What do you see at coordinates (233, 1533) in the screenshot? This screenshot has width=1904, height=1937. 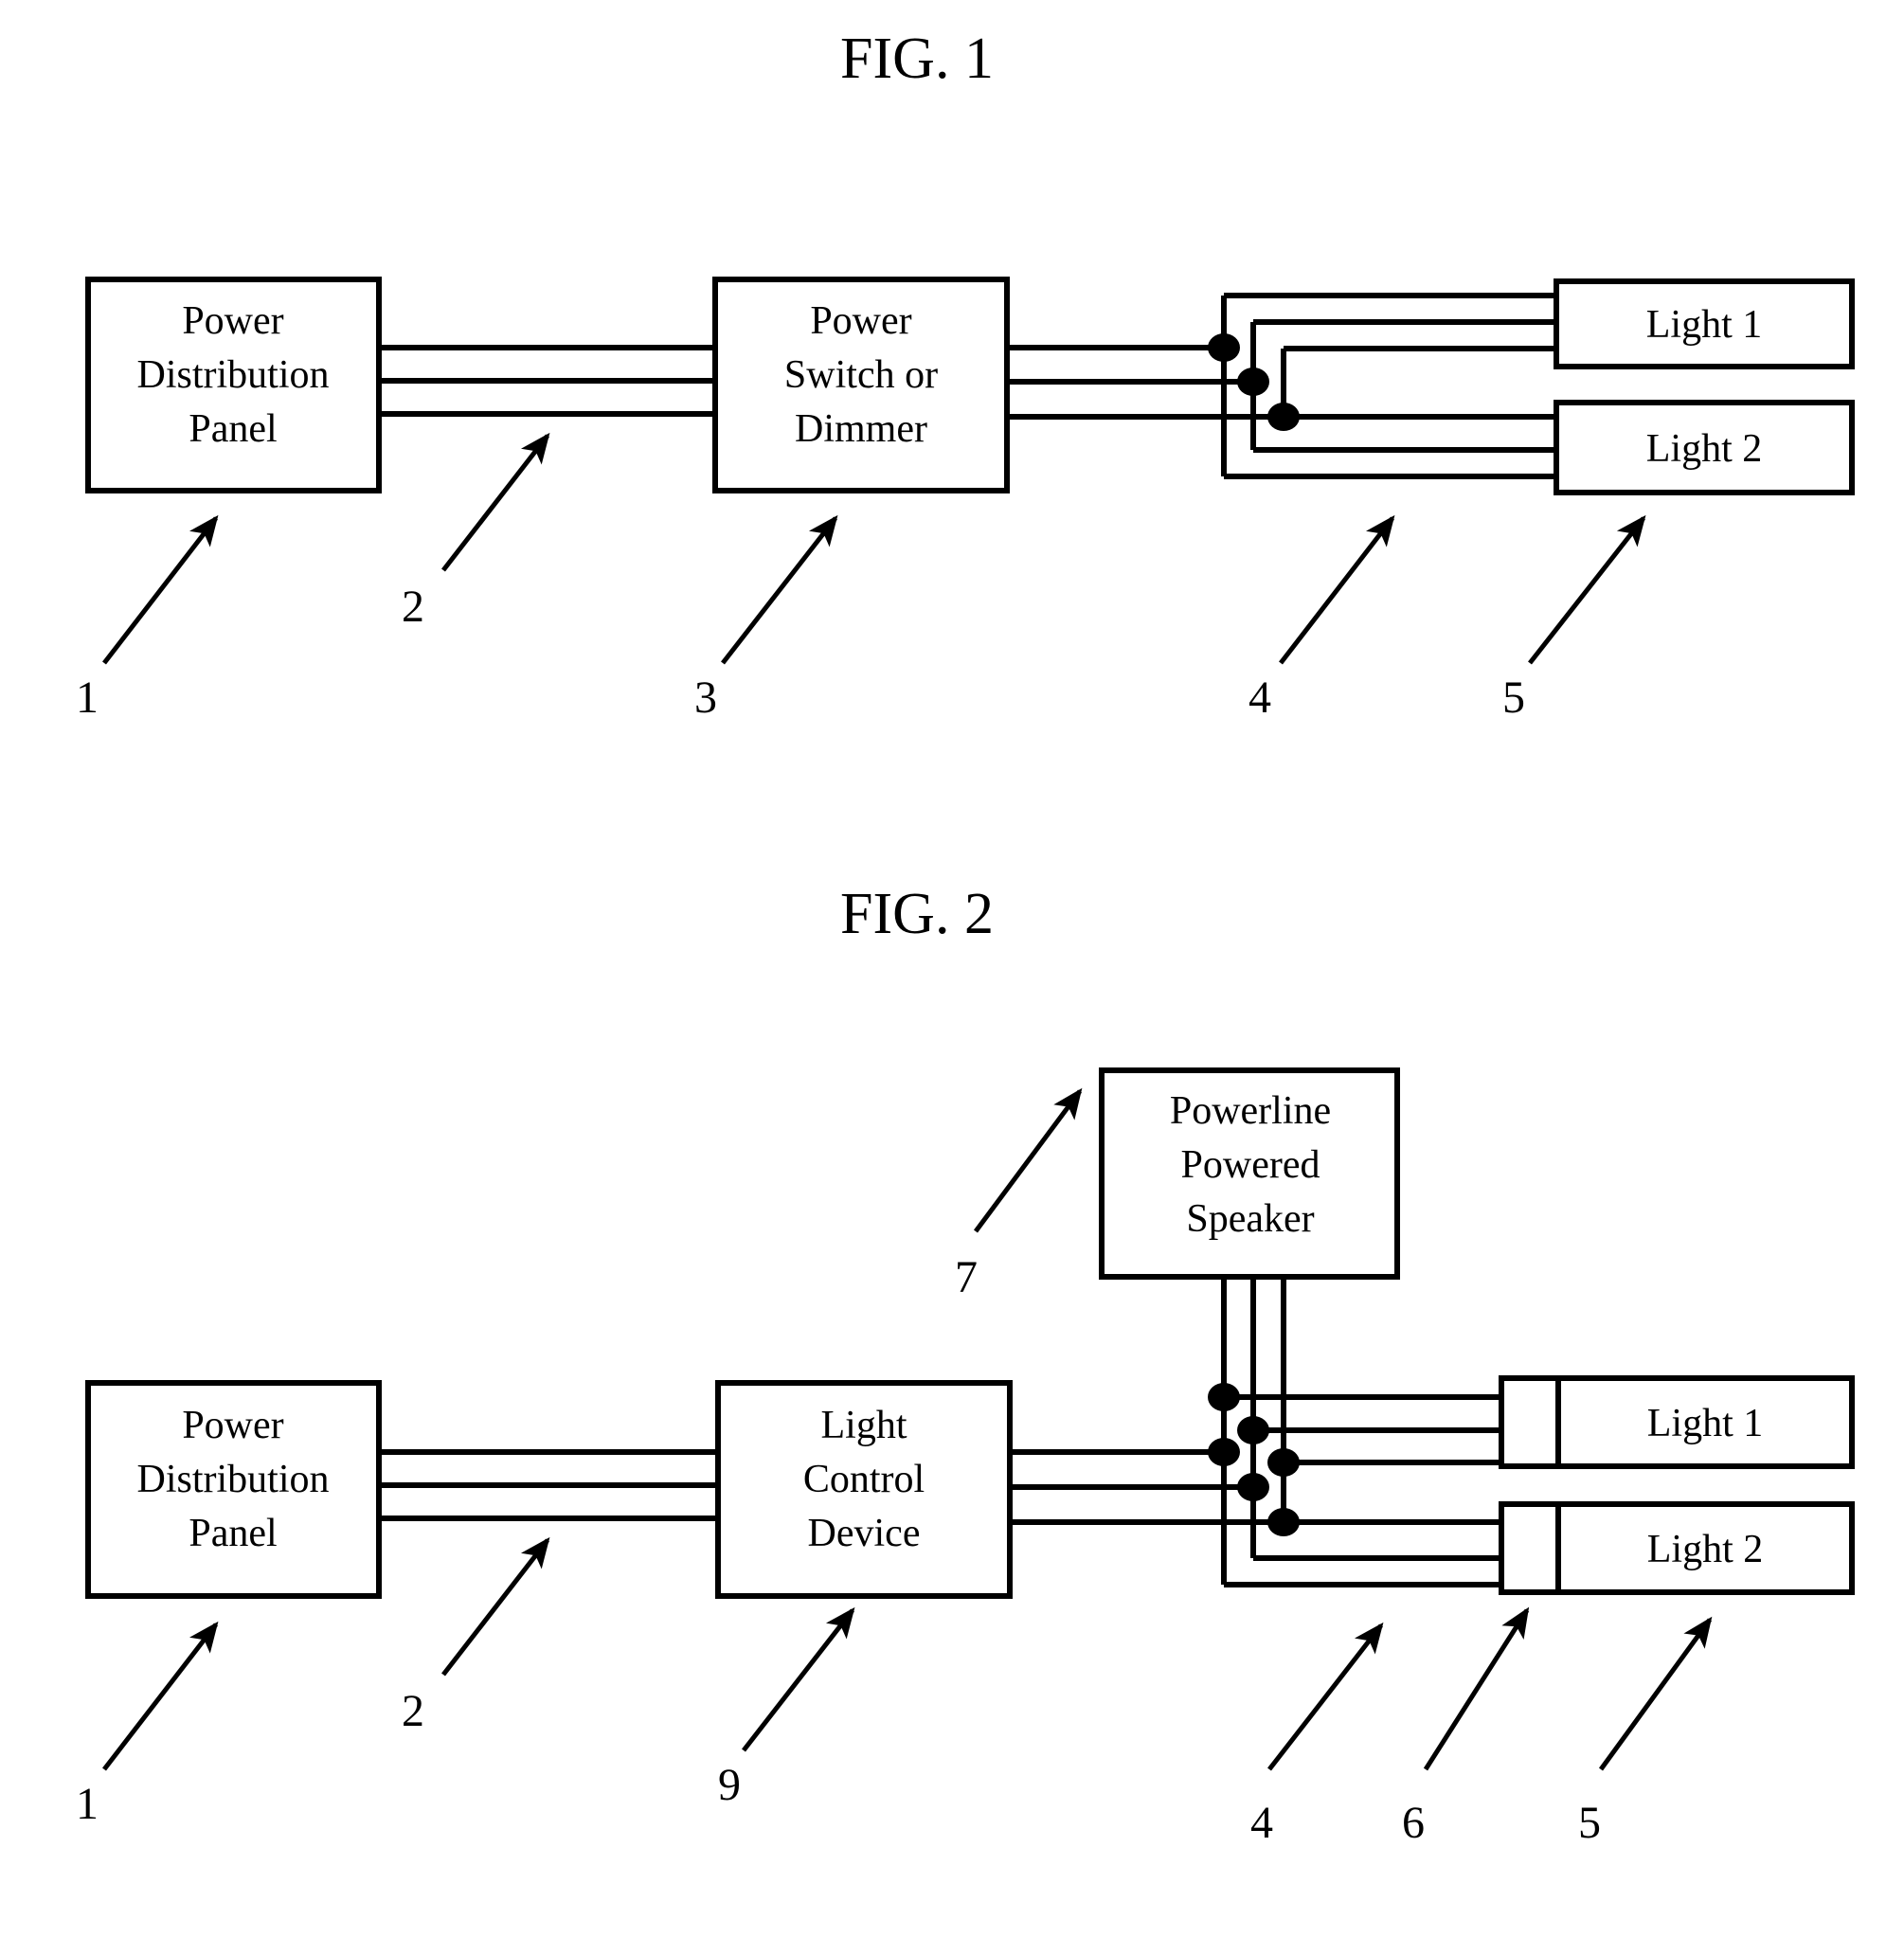 I see `fig2-power-distribution-panel-line-3: Panel` at bounding box center [233, 1533].